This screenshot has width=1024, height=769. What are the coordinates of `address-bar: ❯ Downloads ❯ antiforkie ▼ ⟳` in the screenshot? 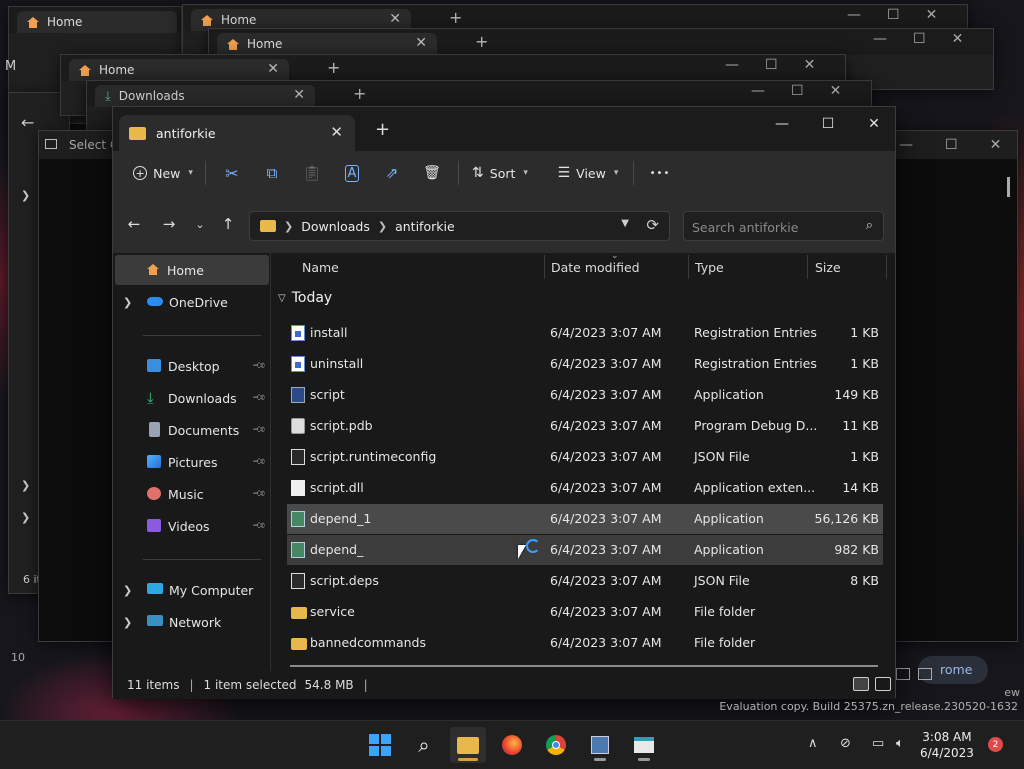 It's located at (459, 226).